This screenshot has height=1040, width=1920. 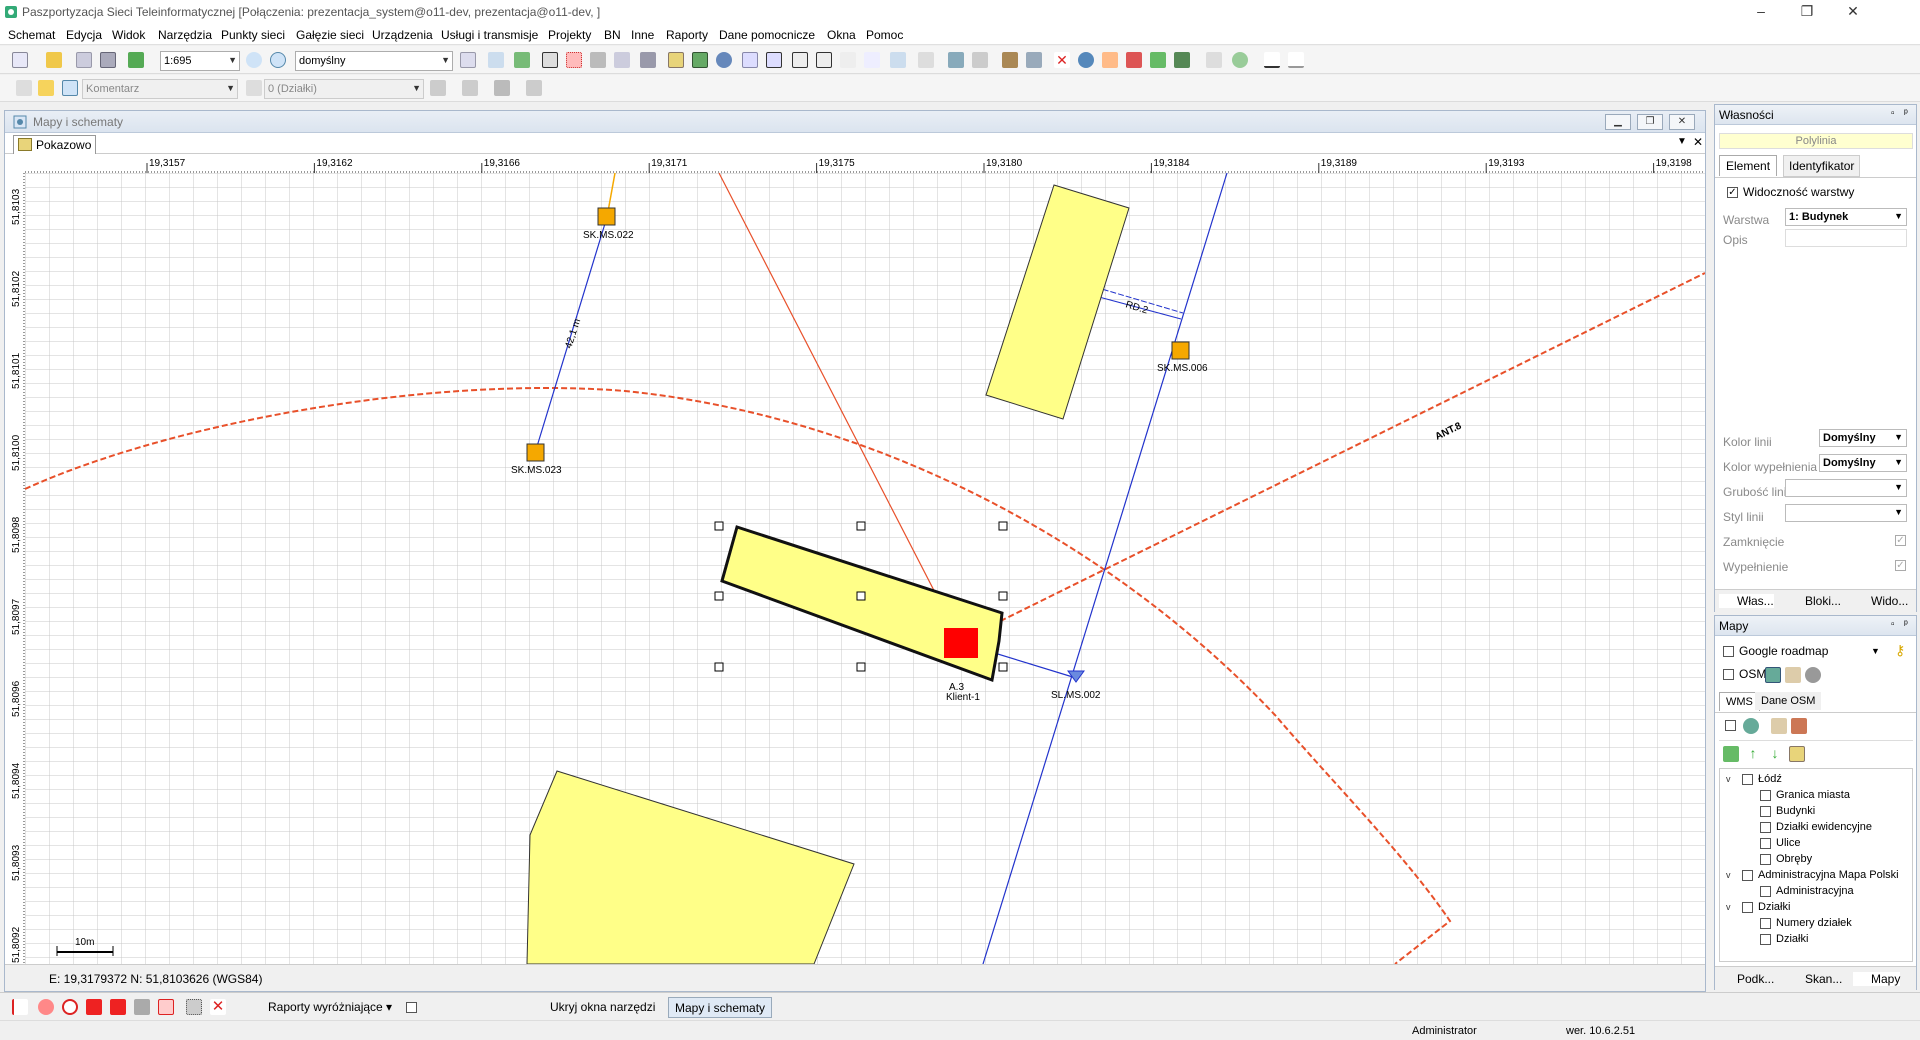 What do you see at coordinates (1900, 540) in the screenshot?
I see `zamkniecie-checkbox: ✓` at bounding box center [1900, 540].